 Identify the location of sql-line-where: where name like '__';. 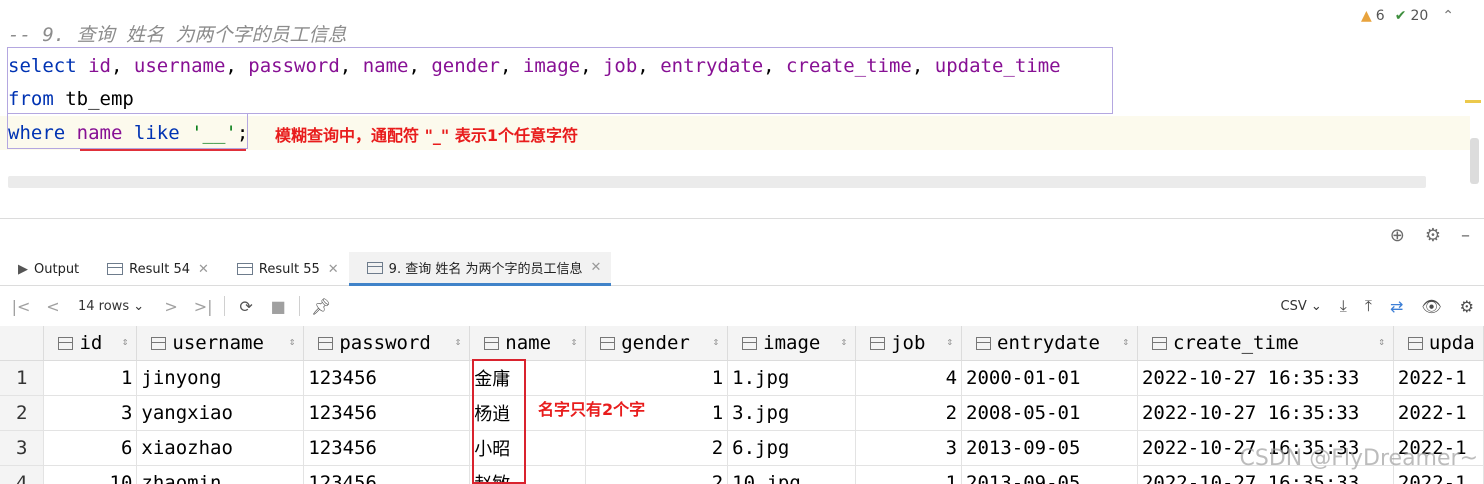
(128, 133).